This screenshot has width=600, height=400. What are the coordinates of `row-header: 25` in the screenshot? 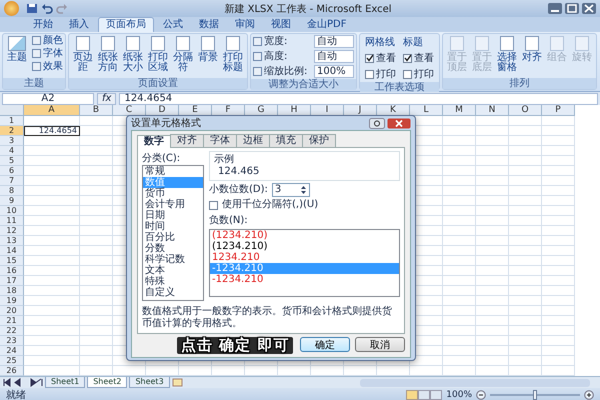 It's located at (12, 361).